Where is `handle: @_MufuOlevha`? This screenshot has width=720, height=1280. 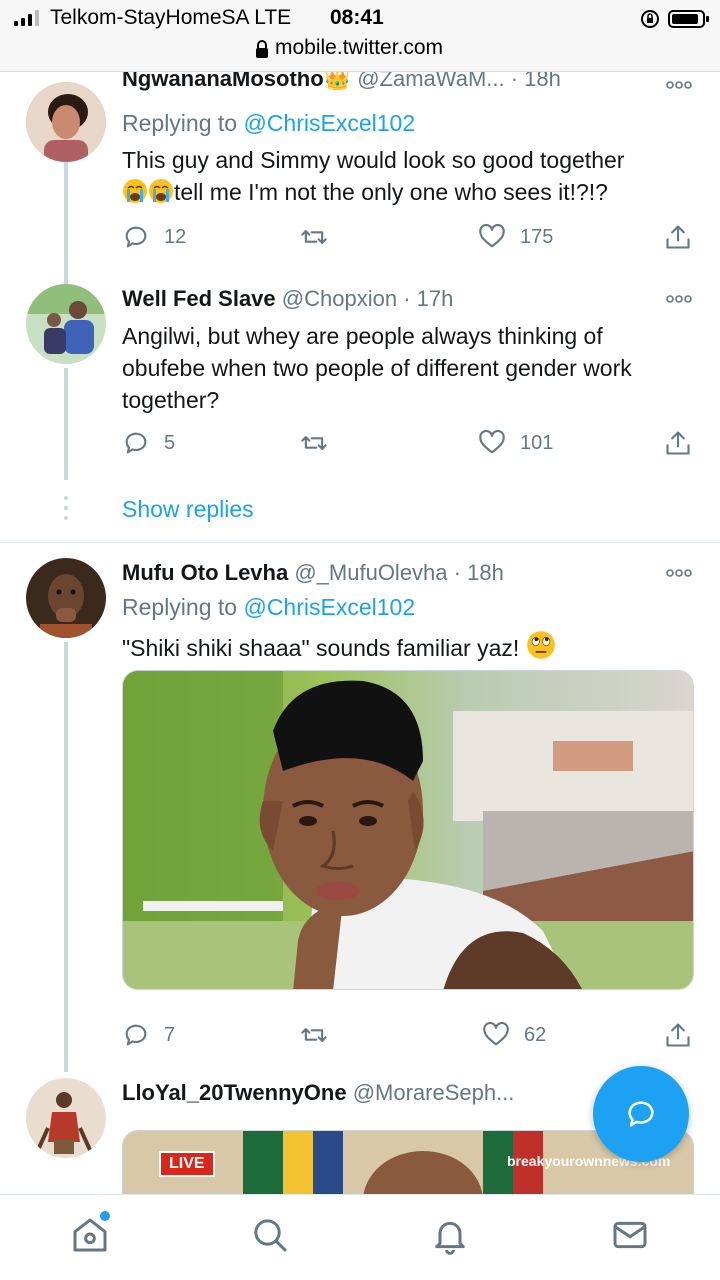
handle: @_MufuOlevha is located at coordinates (370, 572).